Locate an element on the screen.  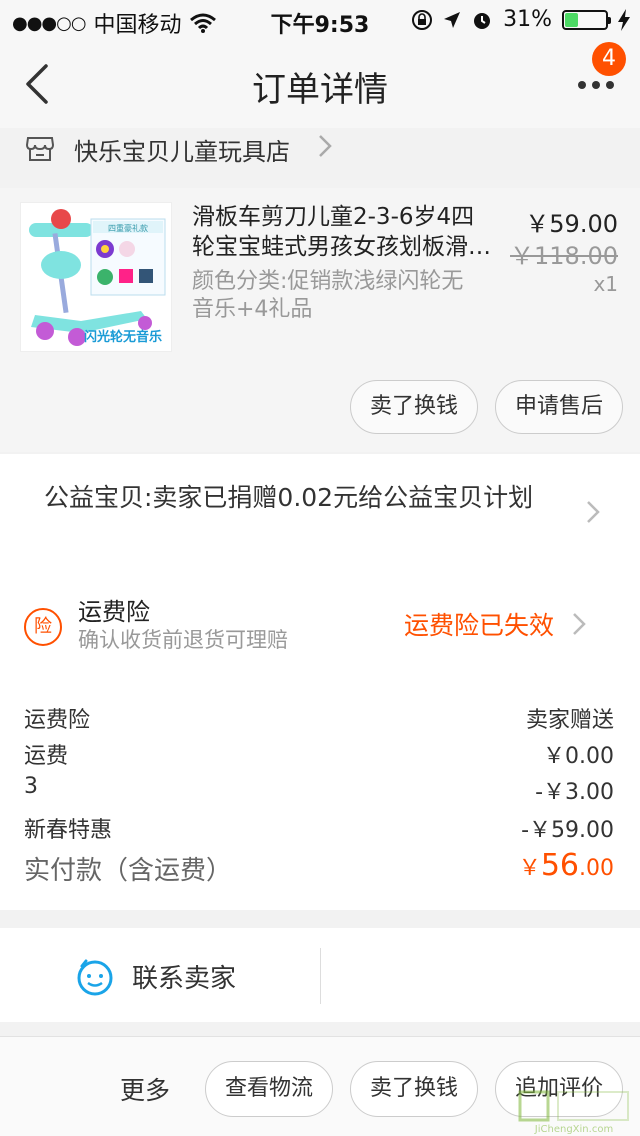
sell-for-cash-button: 卖了换钱 is located at coordinates (414, 407).